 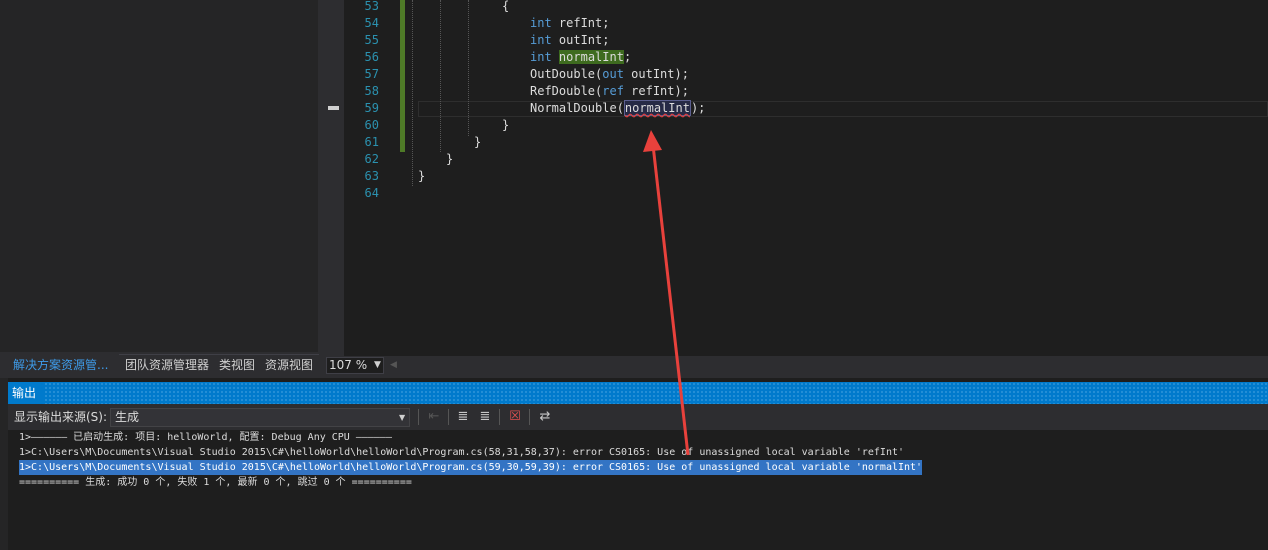 I want to click on annotation-arrow, so click(x=666, y=293).